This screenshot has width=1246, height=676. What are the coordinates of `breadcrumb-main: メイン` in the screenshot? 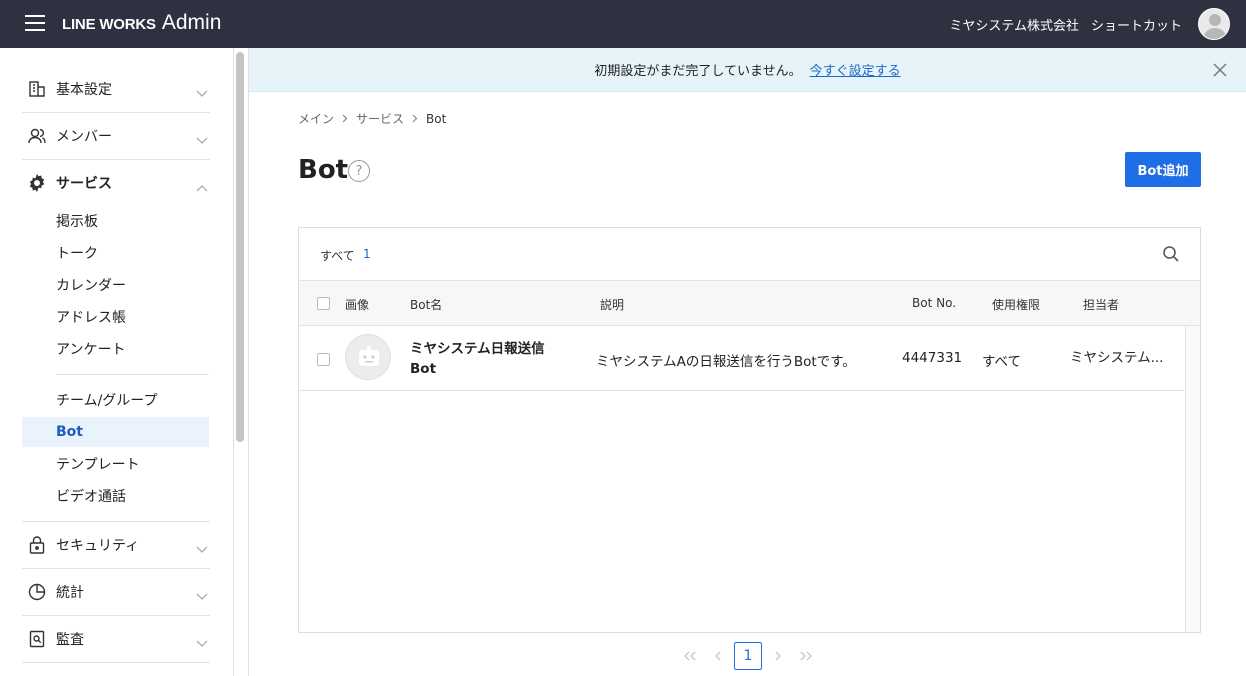 It's located at (316, 118).